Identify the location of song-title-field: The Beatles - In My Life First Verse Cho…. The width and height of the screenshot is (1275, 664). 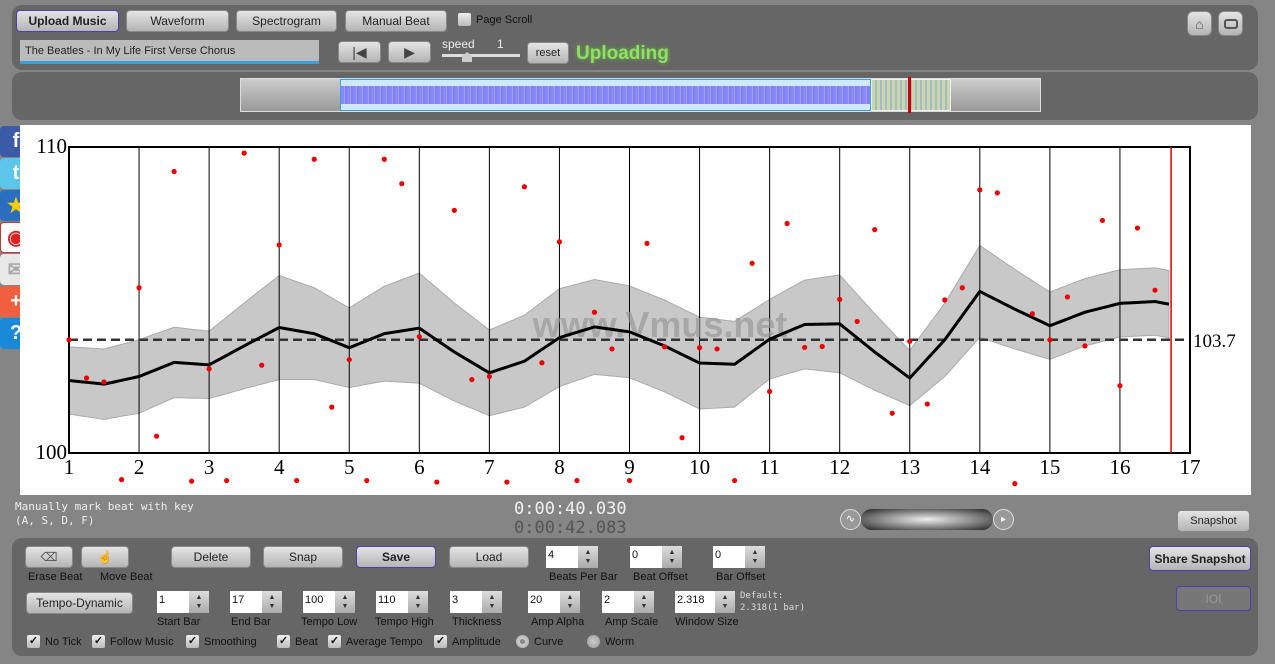
(169, 52).